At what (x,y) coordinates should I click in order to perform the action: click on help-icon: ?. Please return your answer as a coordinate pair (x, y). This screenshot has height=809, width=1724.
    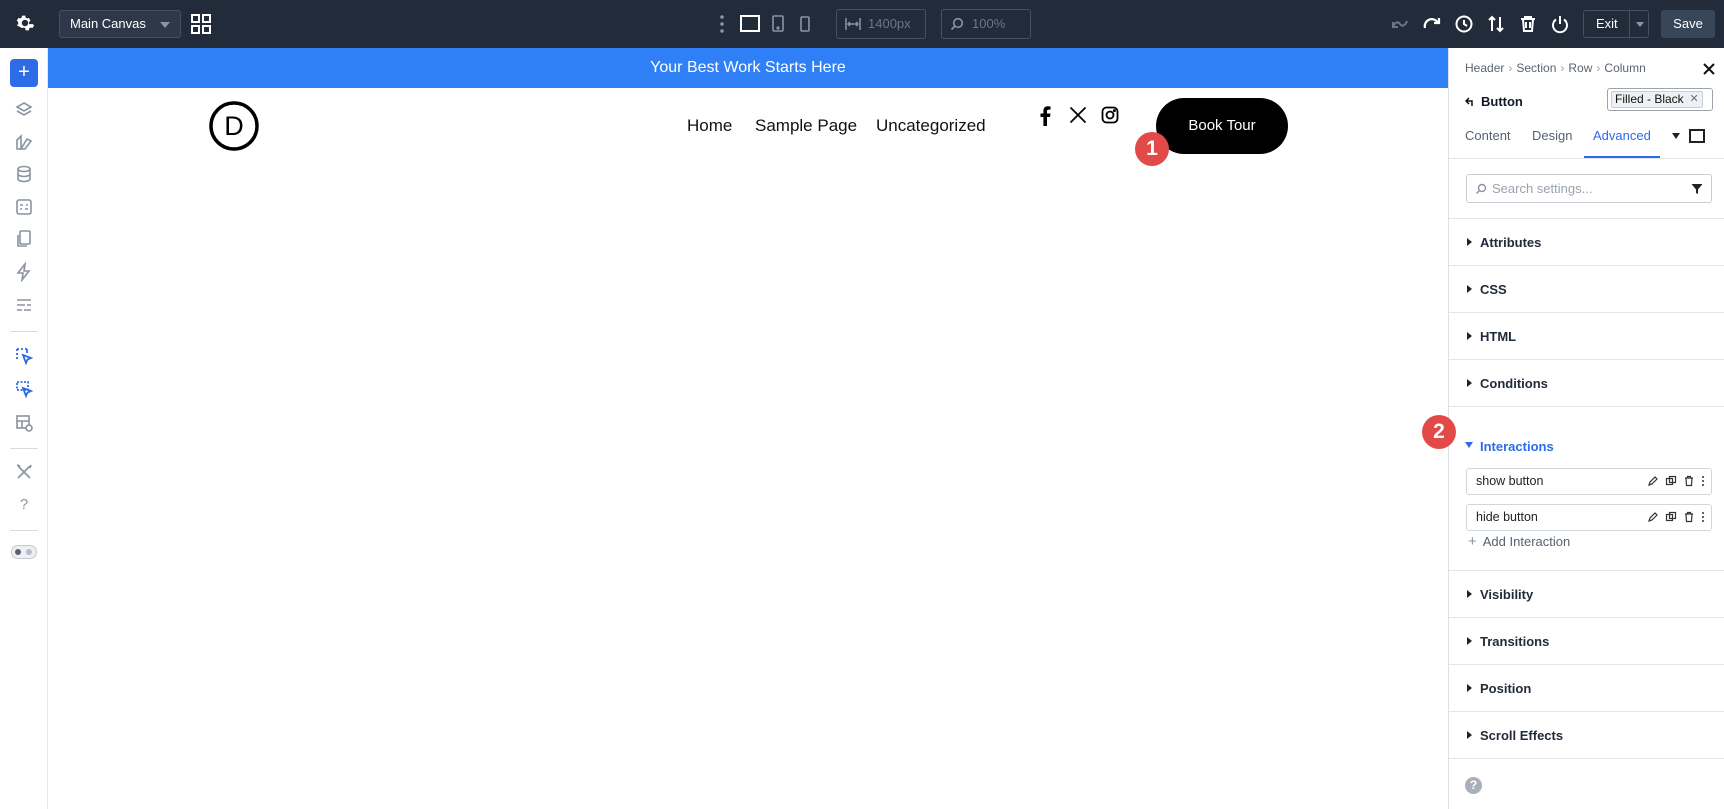
    Looking at the image, I should click on (1473, 785).